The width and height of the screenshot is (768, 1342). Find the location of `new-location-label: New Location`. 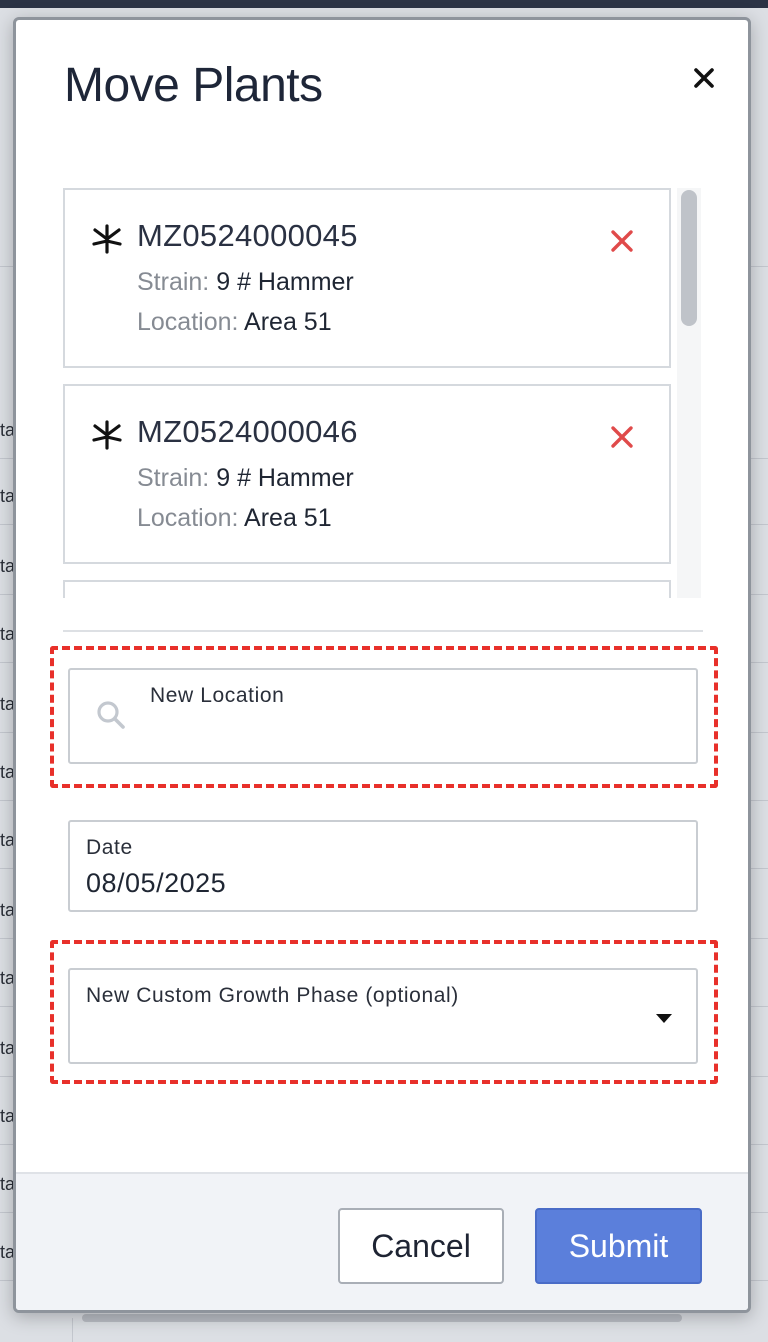

new-location-label: New Location is located at coordinates (217, 695).